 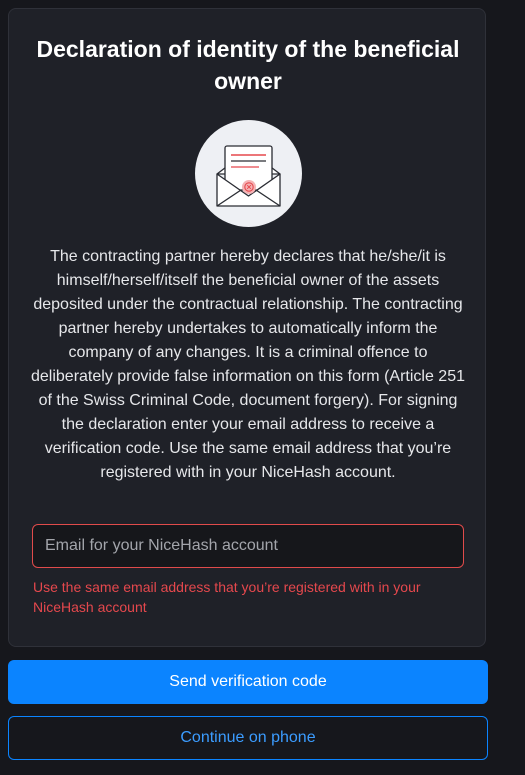 I want to click on open-envelope-with-letter-icon, so click(x=248, y=173).